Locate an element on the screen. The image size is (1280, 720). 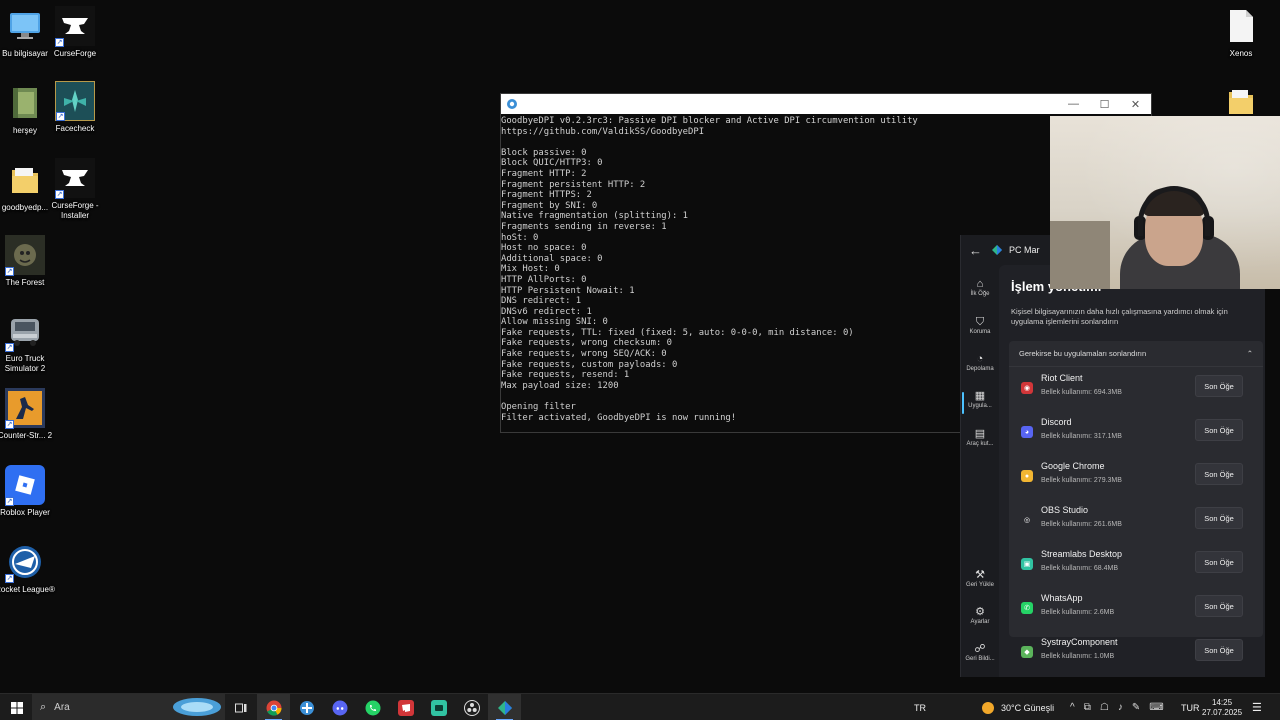
chrome-icon is located at coordinates (273, 708).